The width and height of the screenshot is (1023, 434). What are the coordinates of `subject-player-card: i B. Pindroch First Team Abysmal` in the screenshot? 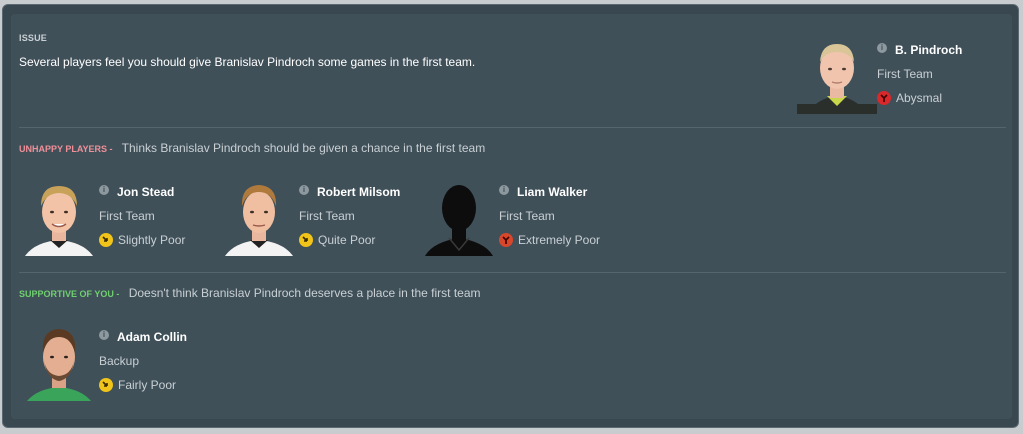 It's located at (892, 75).